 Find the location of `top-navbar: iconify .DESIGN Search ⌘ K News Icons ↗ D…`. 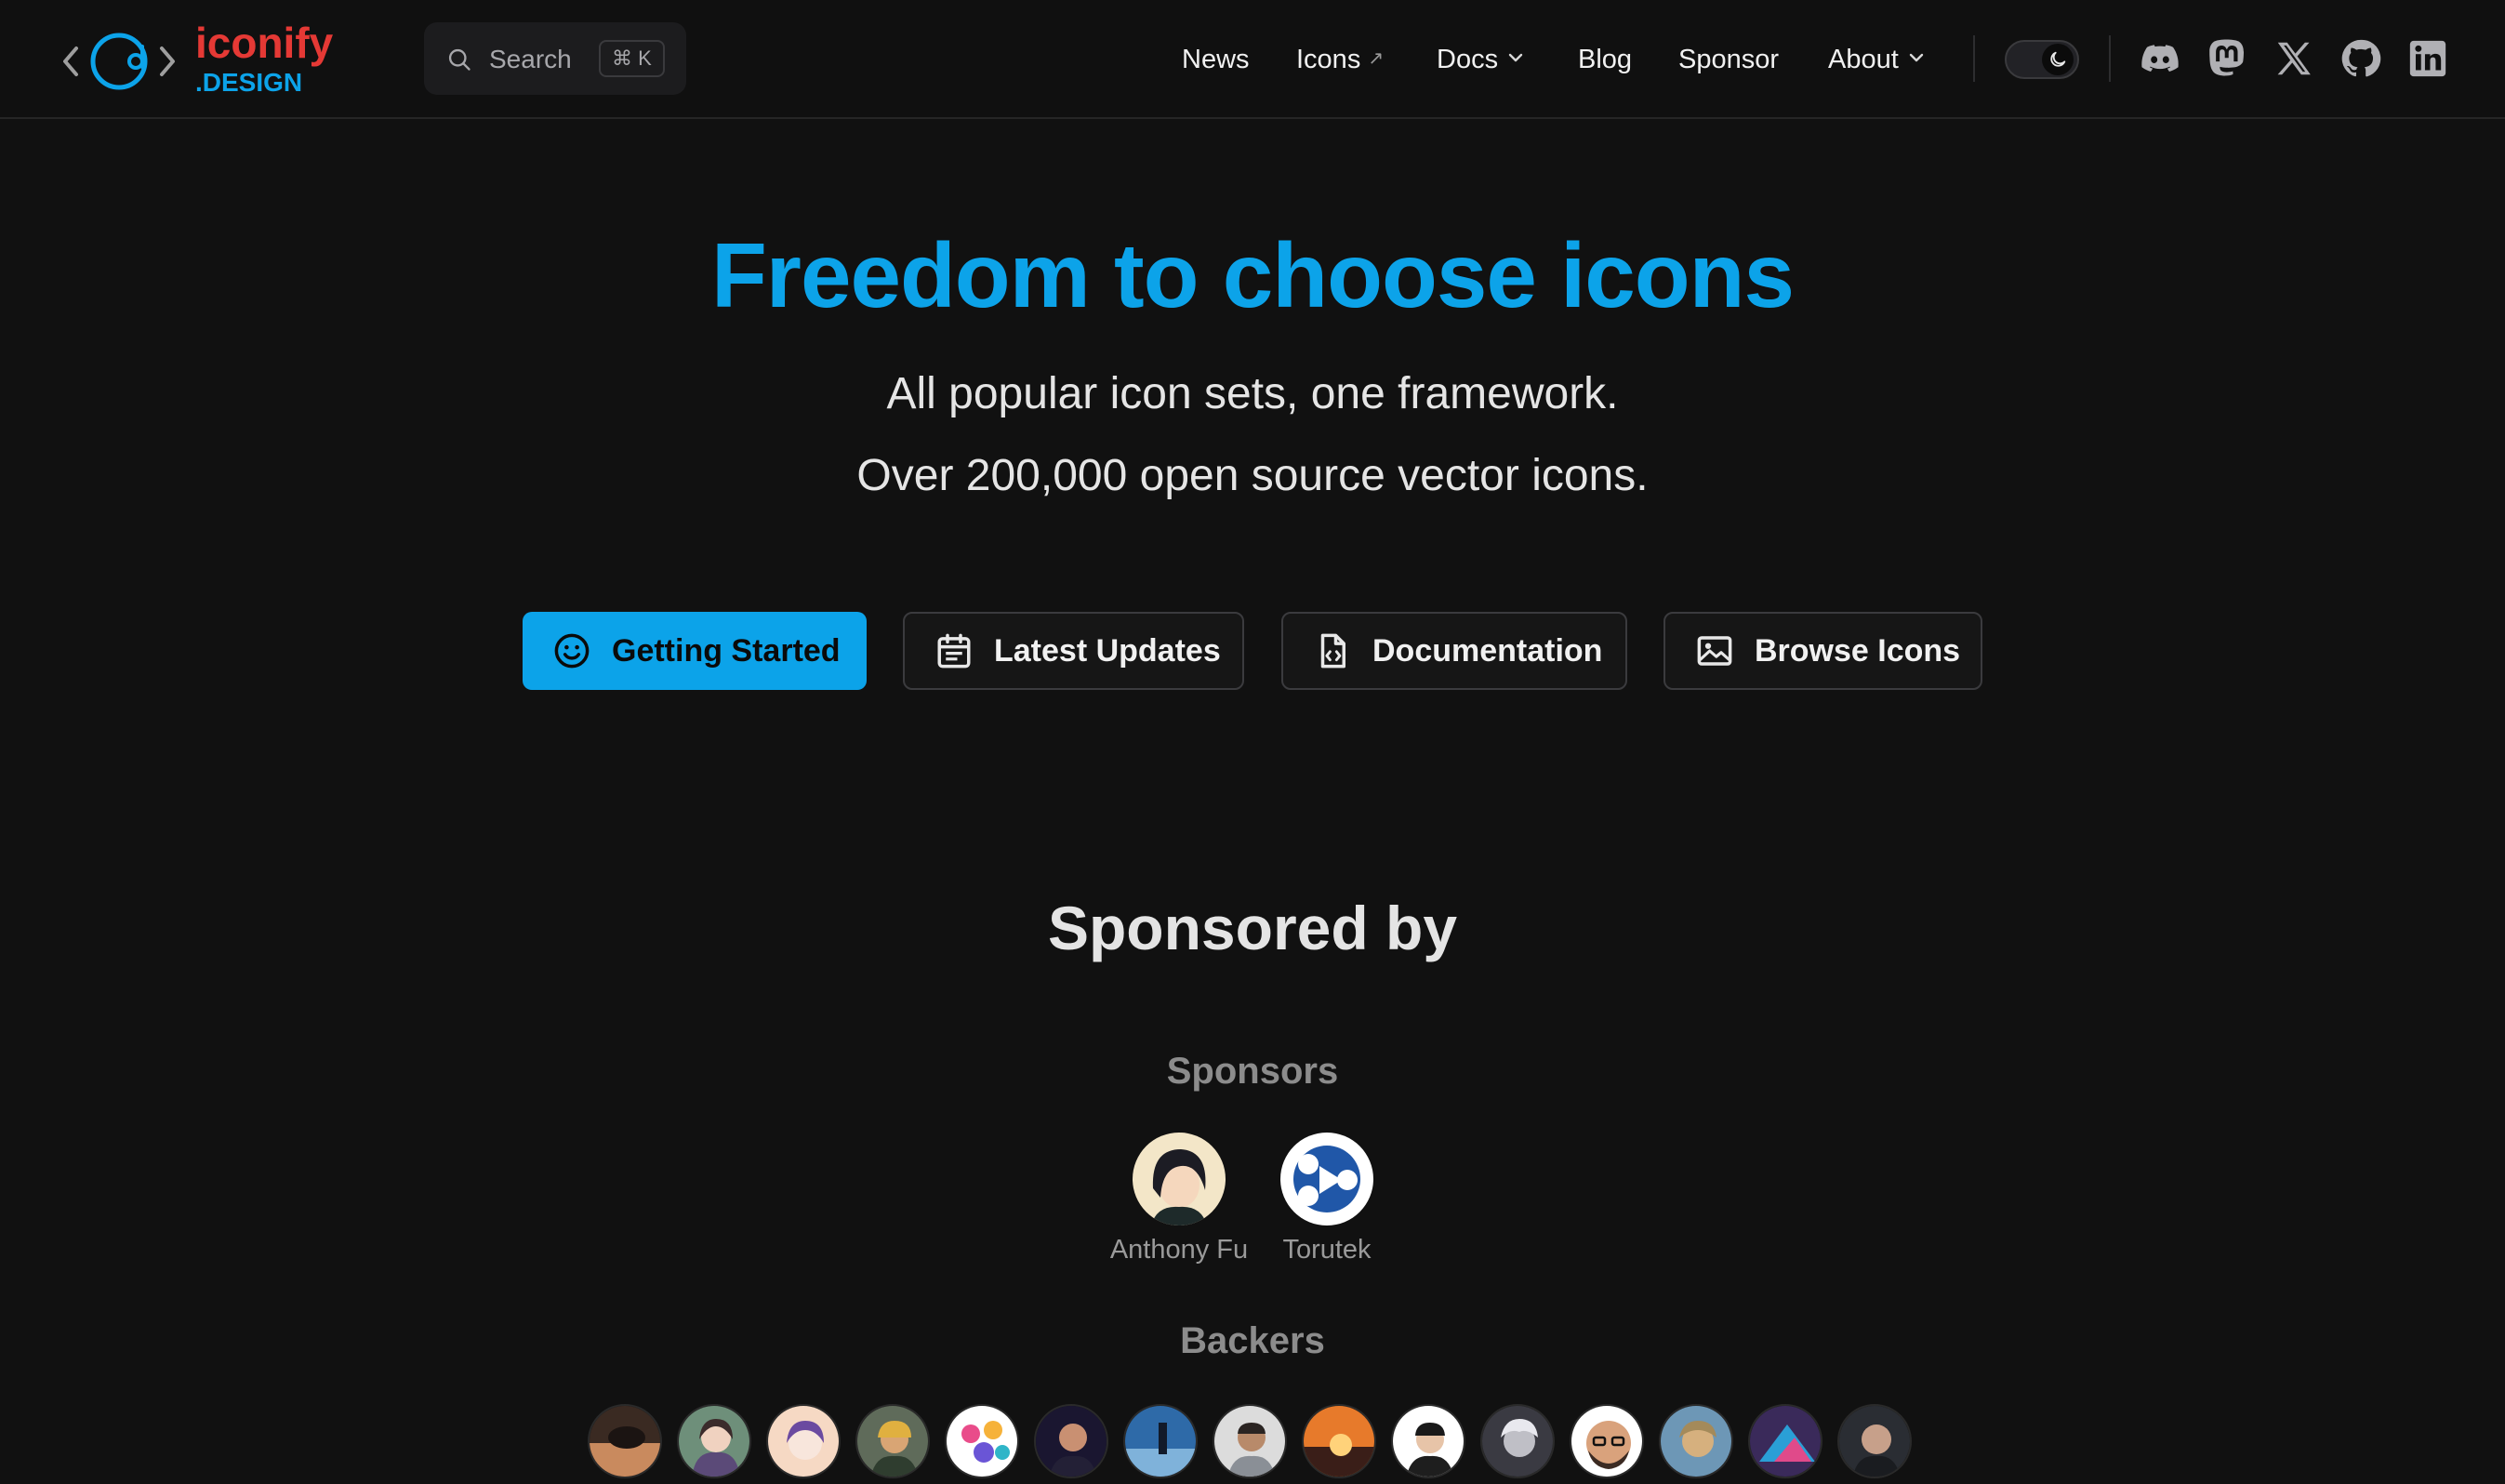

top-navbar: iconify .DESIGN Search ⌘ K News Icons ↗ D… is located at coordinates (1252, 59).